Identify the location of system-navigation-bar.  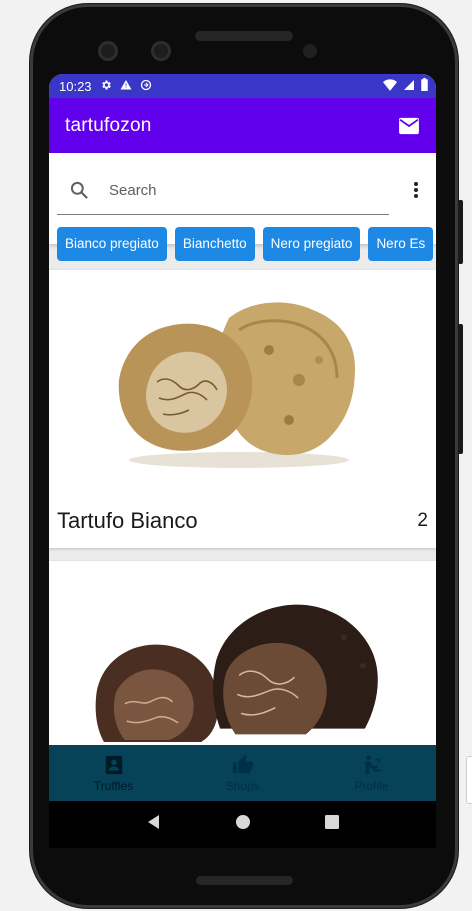
(242, 824).